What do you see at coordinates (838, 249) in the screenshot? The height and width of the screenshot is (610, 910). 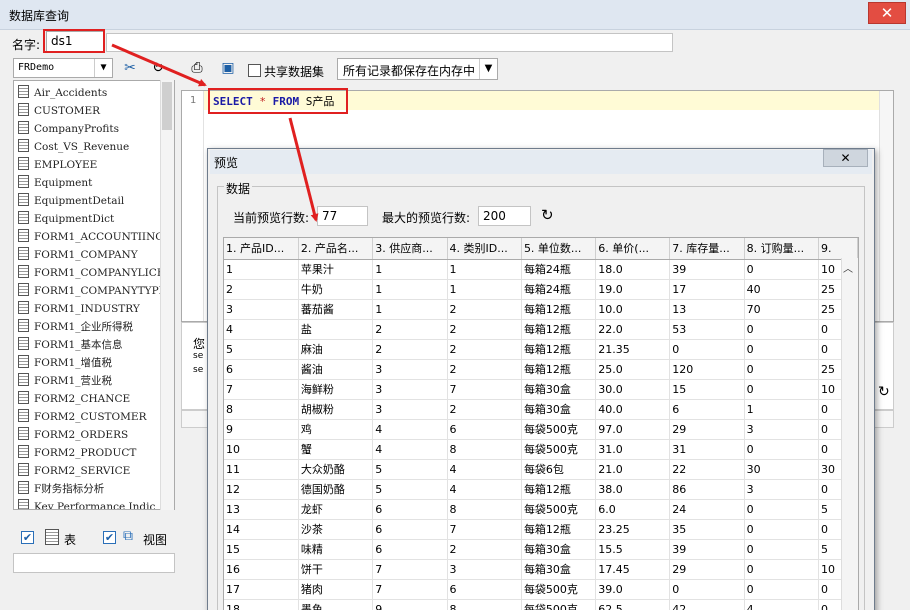 I see `column-header: 9.` at bounding box center [838, 249].